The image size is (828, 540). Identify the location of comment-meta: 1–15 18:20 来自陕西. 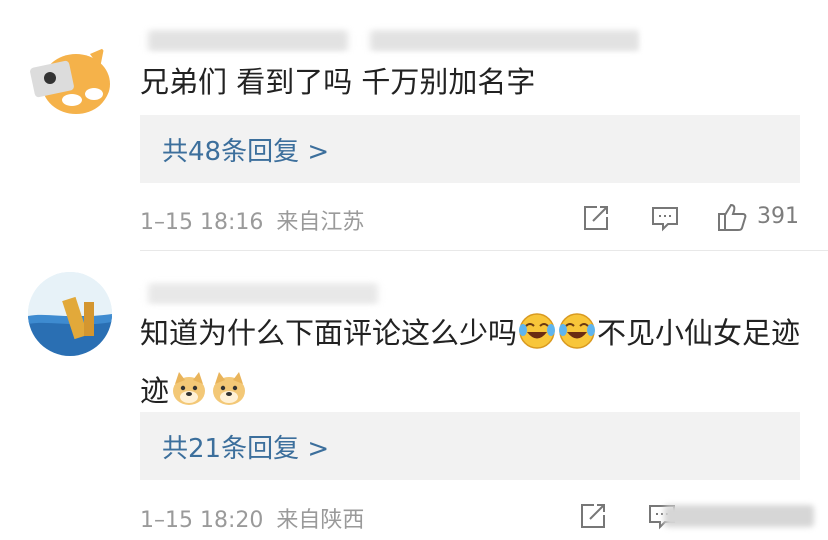
(252, 518).